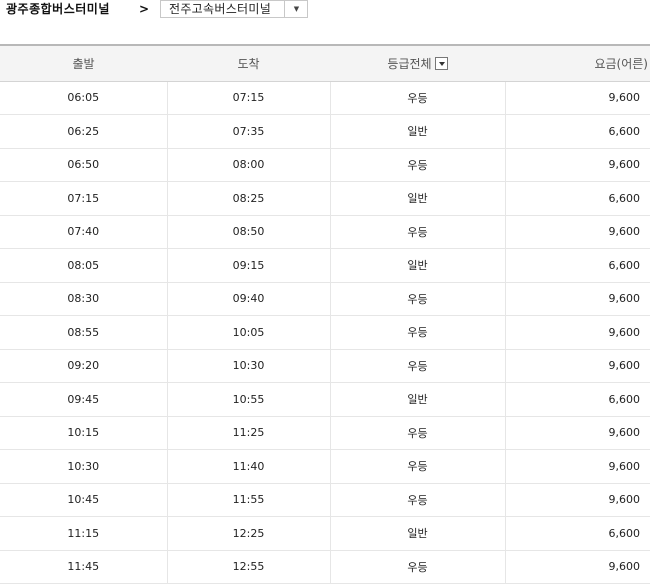  Describe the element at coordinates (84, 500) in the screenshot. I see `departure-time: 10:45` at that location.